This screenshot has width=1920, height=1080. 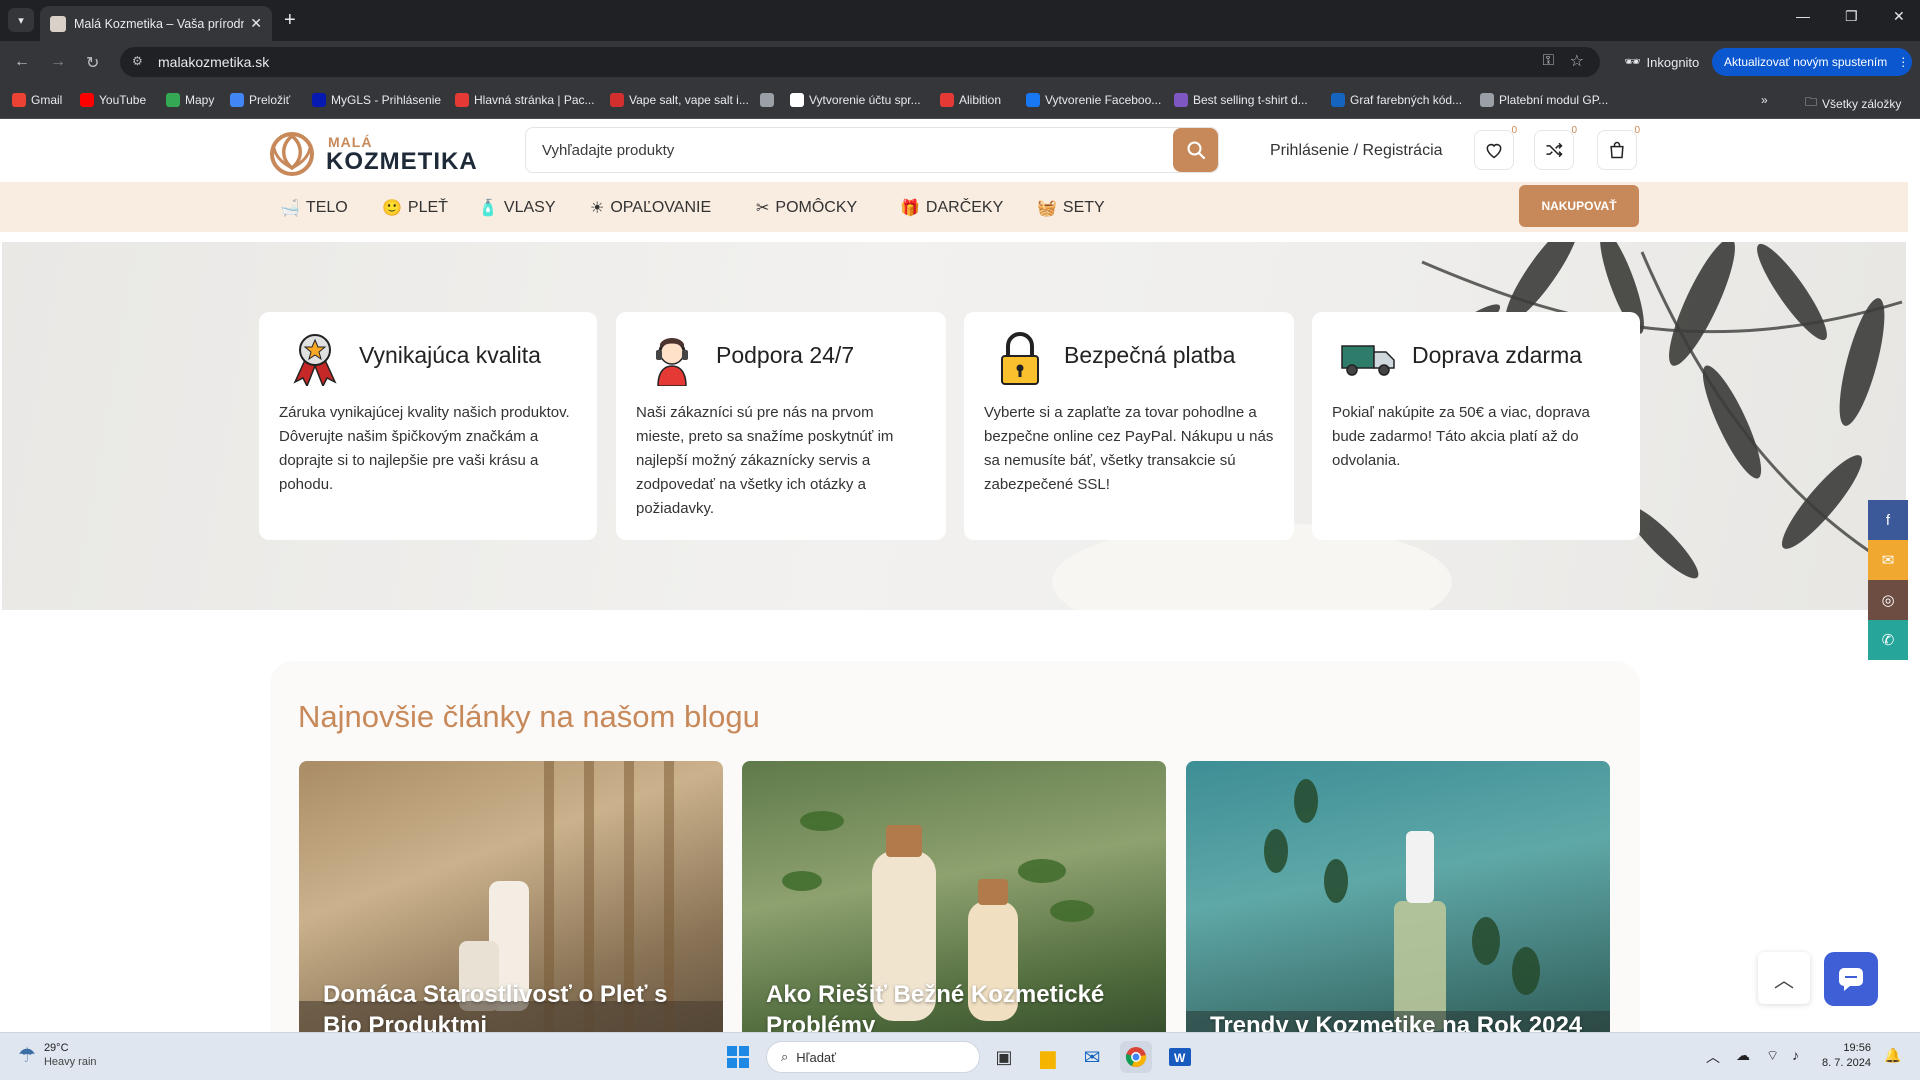 I want to click on more-menu-icon: ⋮, so click(x=1903, y=62).